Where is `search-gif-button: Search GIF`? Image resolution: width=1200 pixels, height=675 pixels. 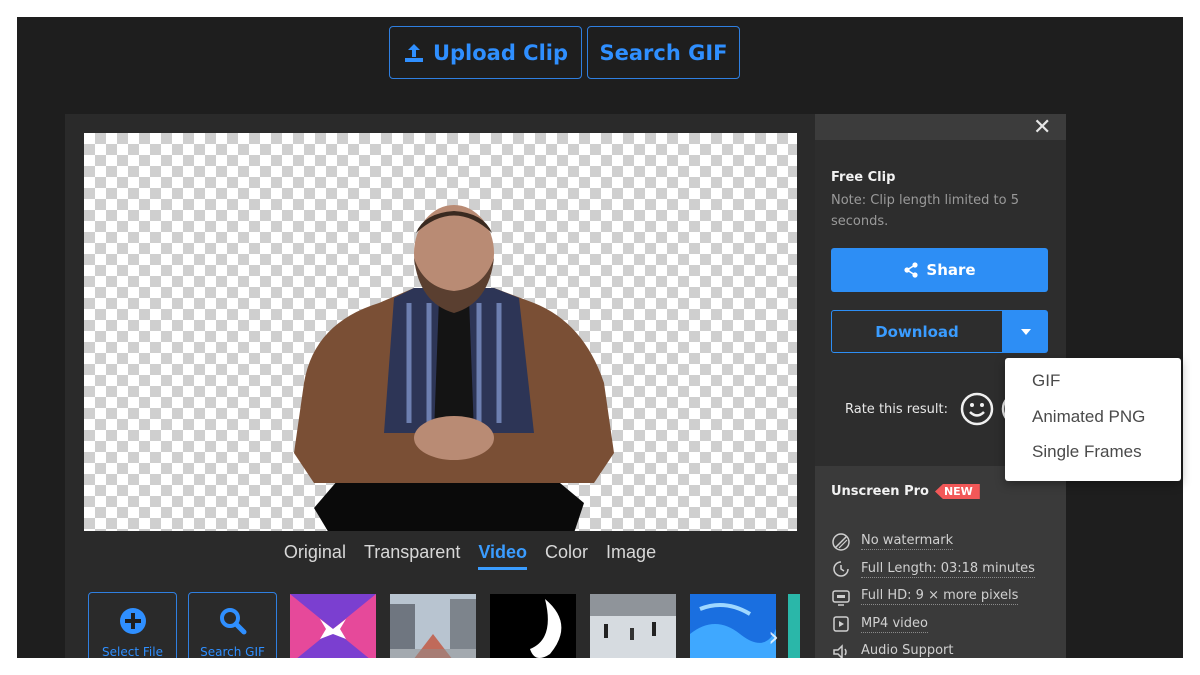
search-gif-button: Search GIF is located at coordinates (663, 52).